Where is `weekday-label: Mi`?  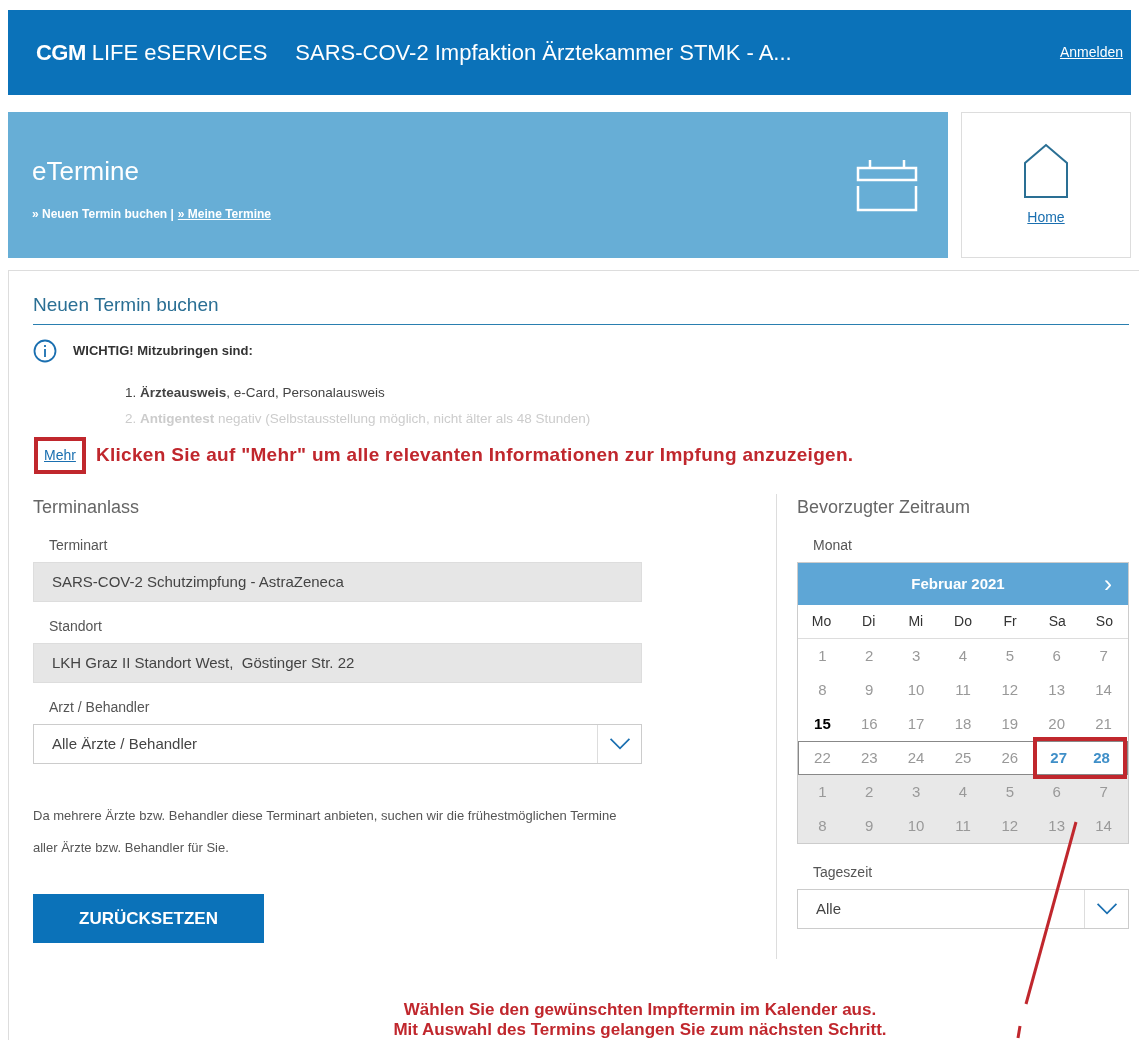
weekday-label: Mi is located at coordinates (916, 621).